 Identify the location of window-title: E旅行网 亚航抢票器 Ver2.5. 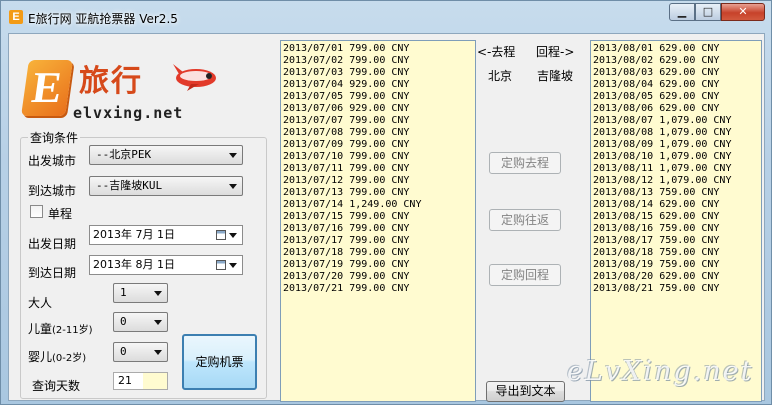
(103, 19).